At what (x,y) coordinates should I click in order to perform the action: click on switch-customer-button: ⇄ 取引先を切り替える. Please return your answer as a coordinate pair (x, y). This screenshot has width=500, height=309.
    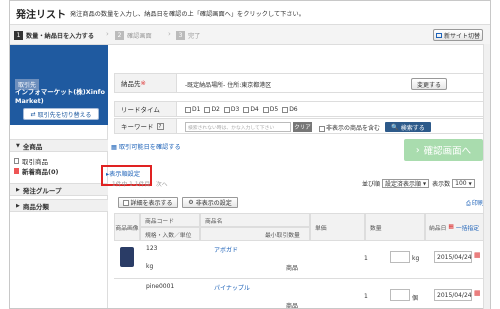
    Looking at the image, I should click on (61, 114).